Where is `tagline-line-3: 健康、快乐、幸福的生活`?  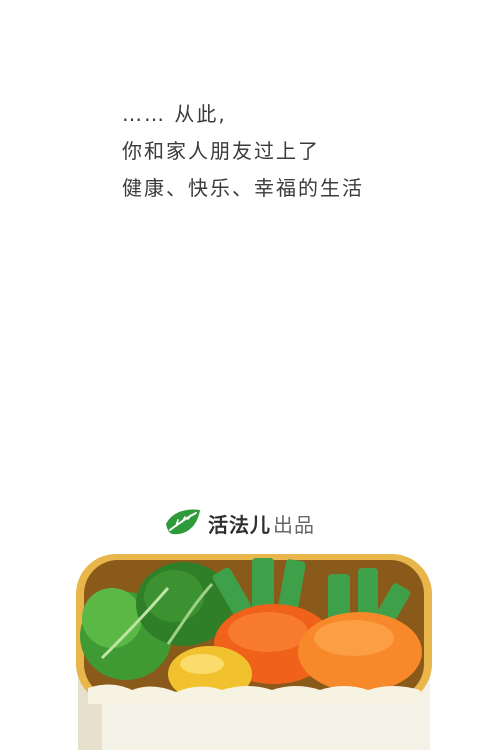 tagline-line-3: 健康、快乐、幸福的生活 is located at coordinates (243, 188).